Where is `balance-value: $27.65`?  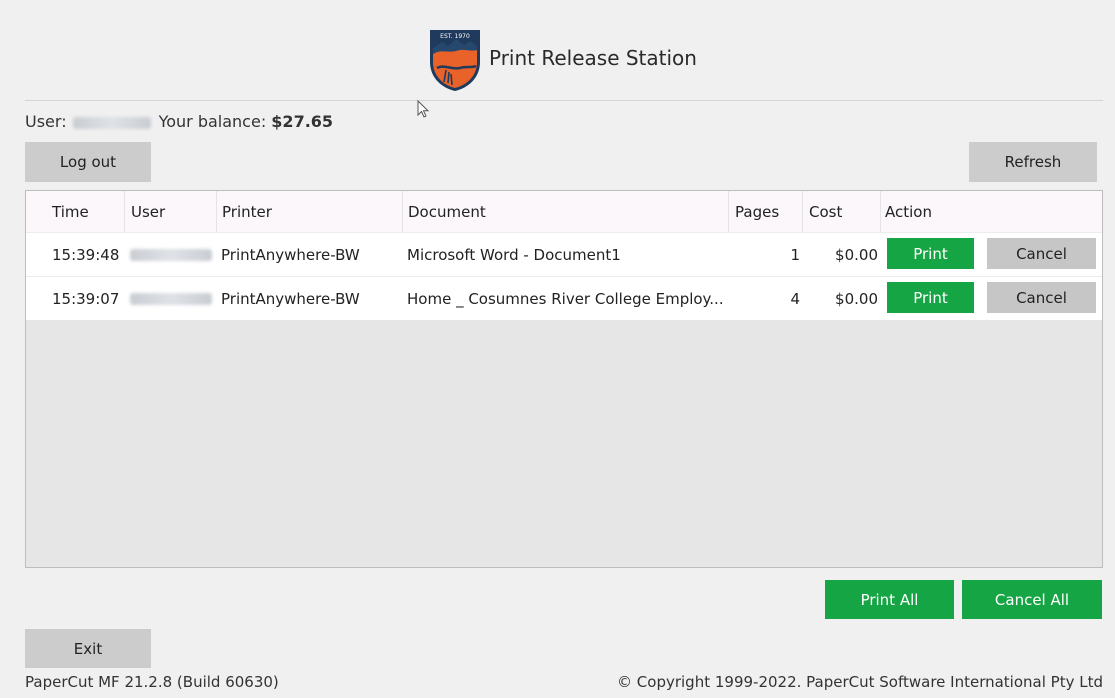
balance-value: $27.65 is located at coordinates (302, 121).